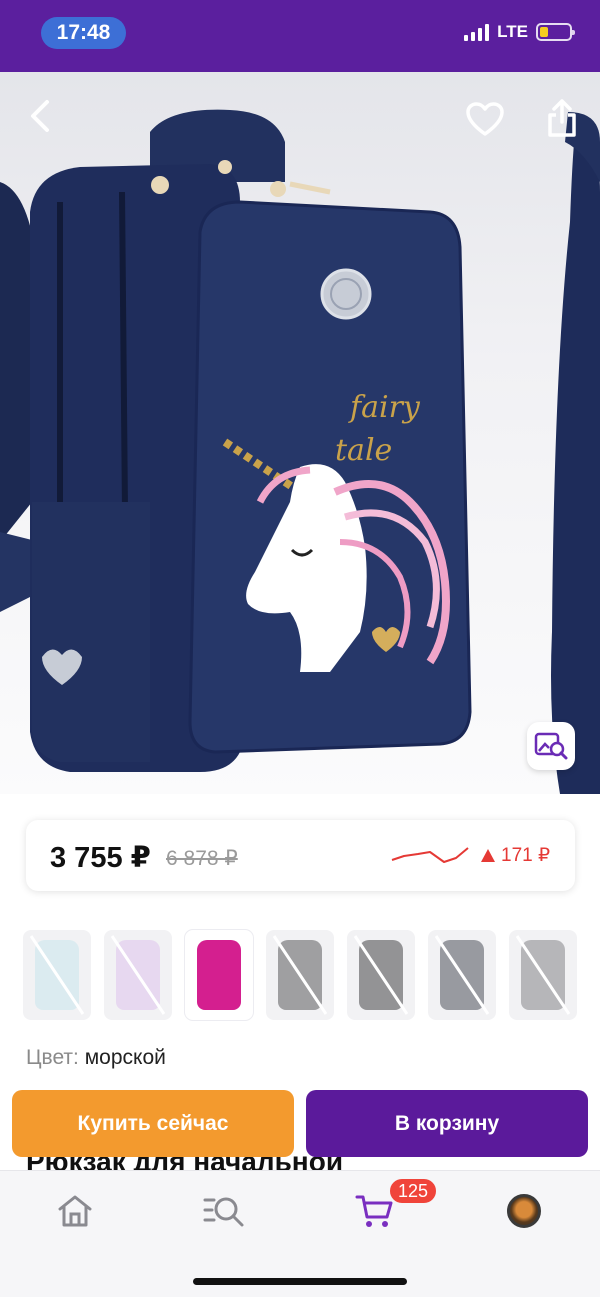  What do you see at coordinates (100, 858) in the screenshot?
I see `current-price: 3 755 ₽` at bounding box center [100, 858].